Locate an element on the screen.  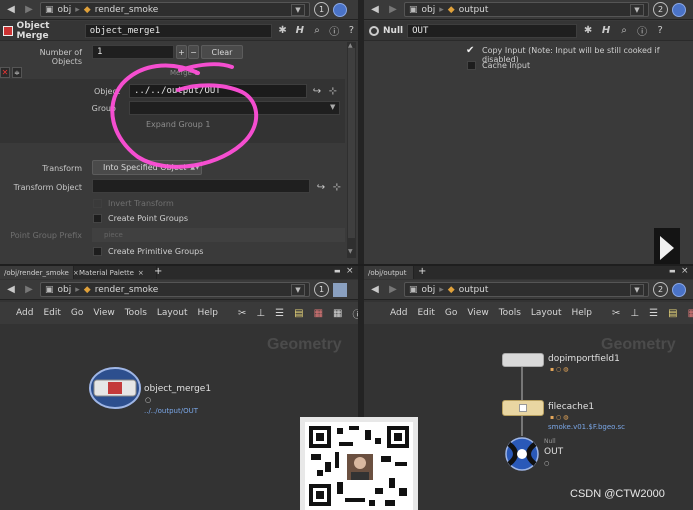
play-arrow-button is located at coordinates (667, 246).